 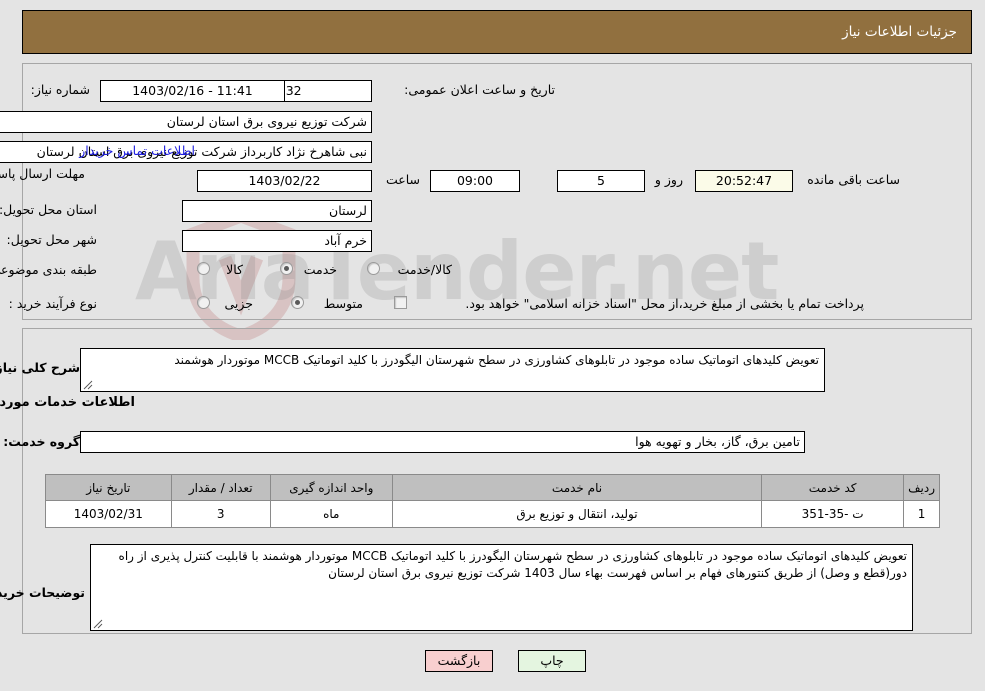 What do you see at coordinates (853, 179) in the screenshot?
I see `countdown-label: ساعت باقی مانده` at bounding box center [853, 179].